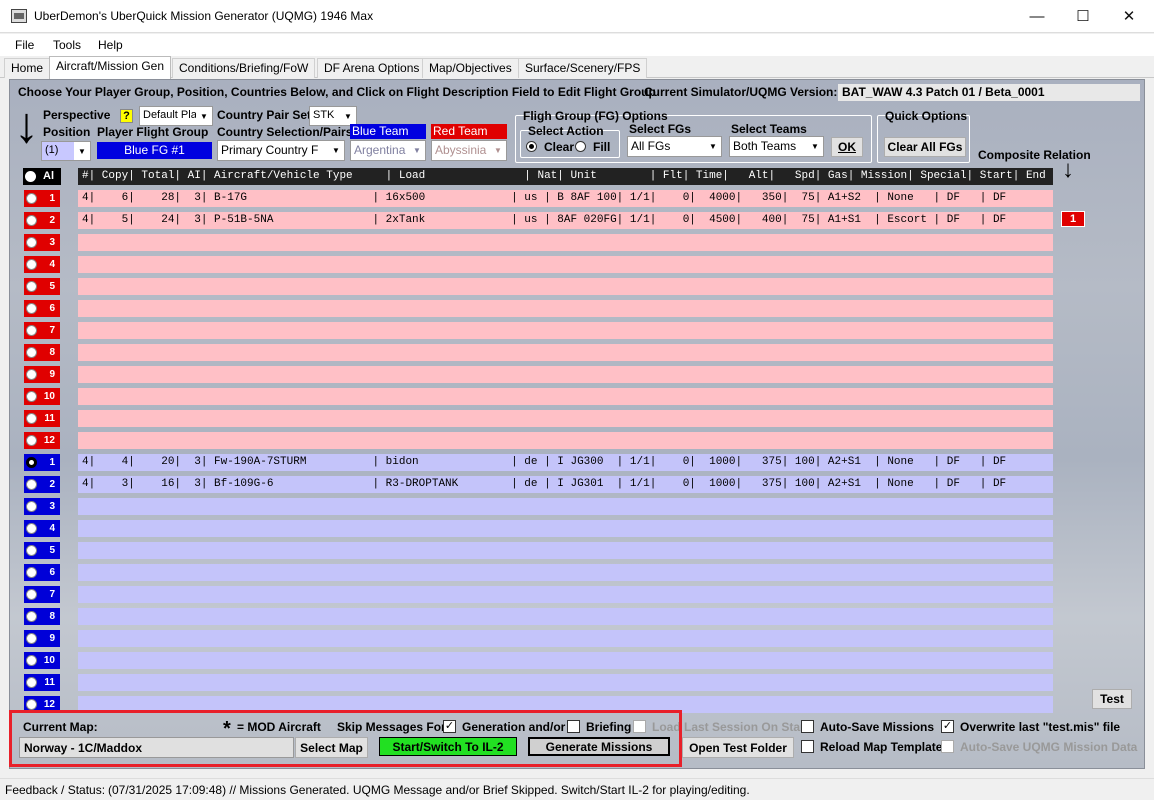 The width and height of the screenshot is (1154, 800). What do you see at coordinates (583, 68) in the screenshot?
I see `tab-surface-scenery: Surface/Scenery/FPS` at bounding box center [583, 68].